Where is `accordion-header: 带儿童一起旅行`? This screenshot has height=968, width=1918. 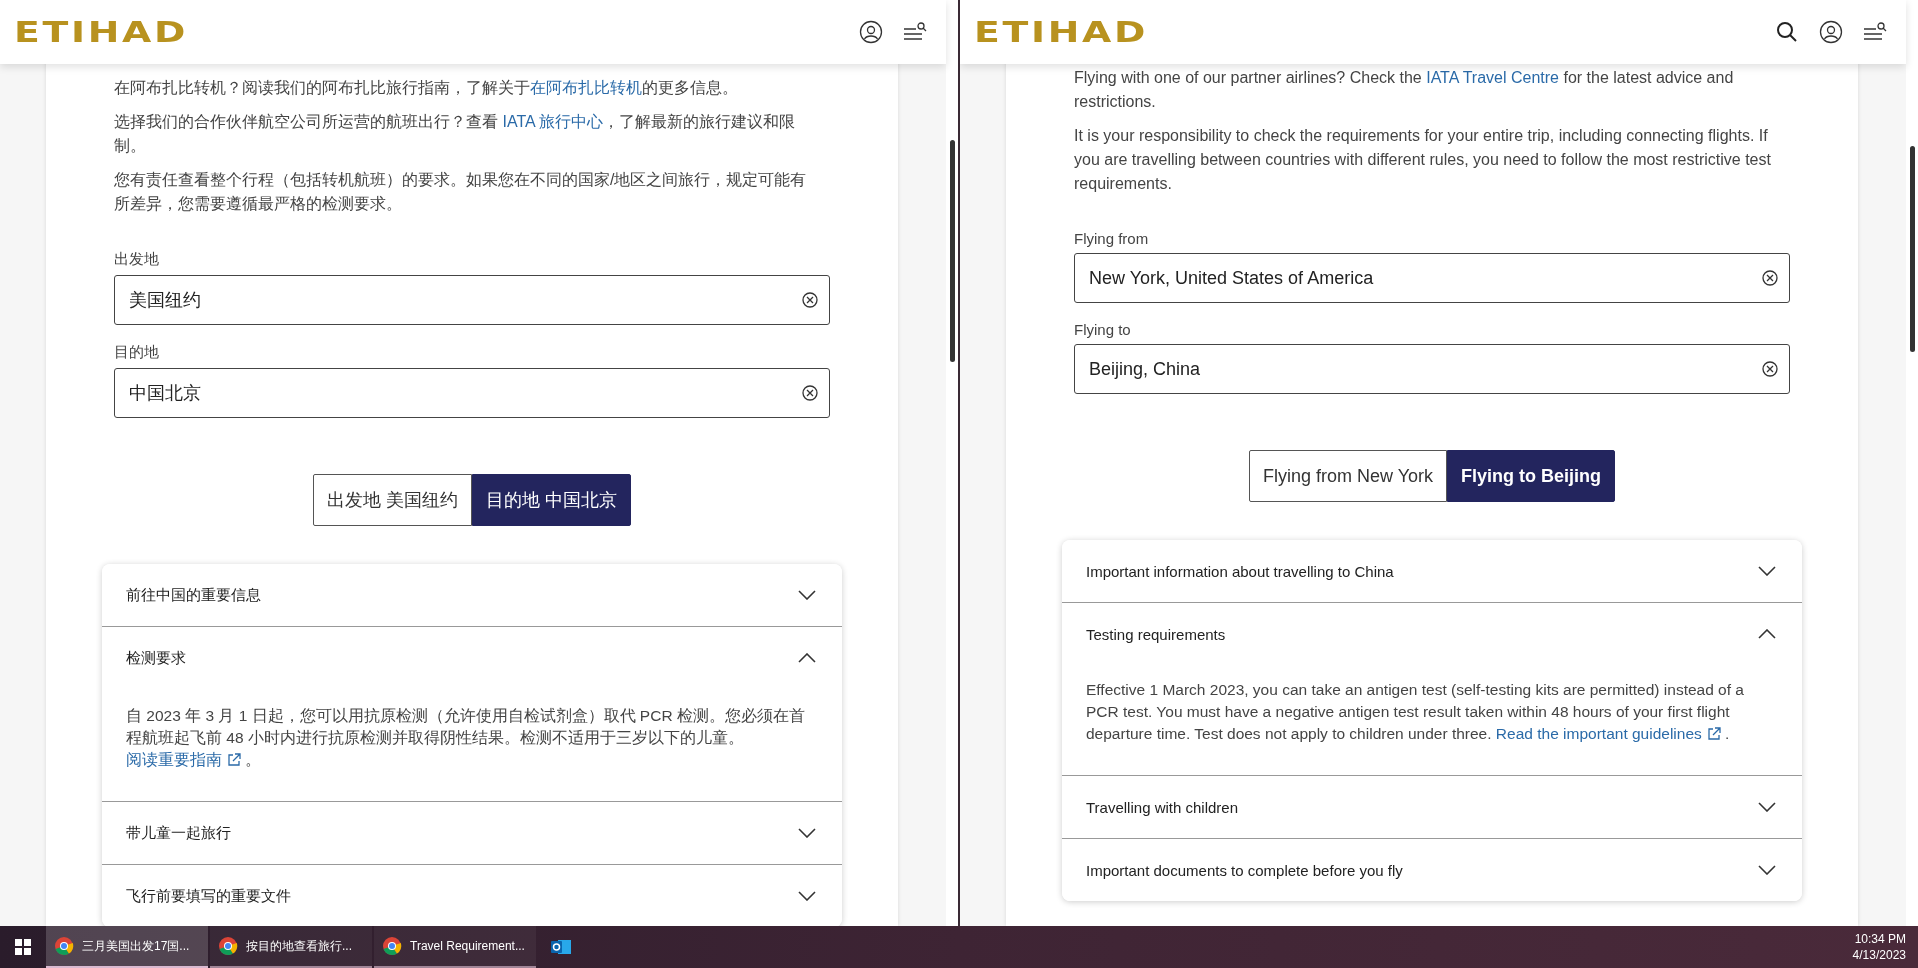
accordion-header: 带儿童一起旅行 is located at coordinates (472, 833).